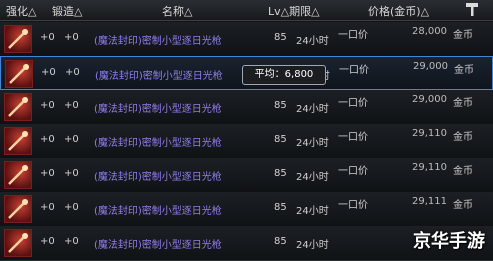 This screenshot has height=261, width=493. What do you see at coordinates (21, 11) in the screenshot?
I see `sort-enhance-header: 强化△` at bounding box center [21, 11].